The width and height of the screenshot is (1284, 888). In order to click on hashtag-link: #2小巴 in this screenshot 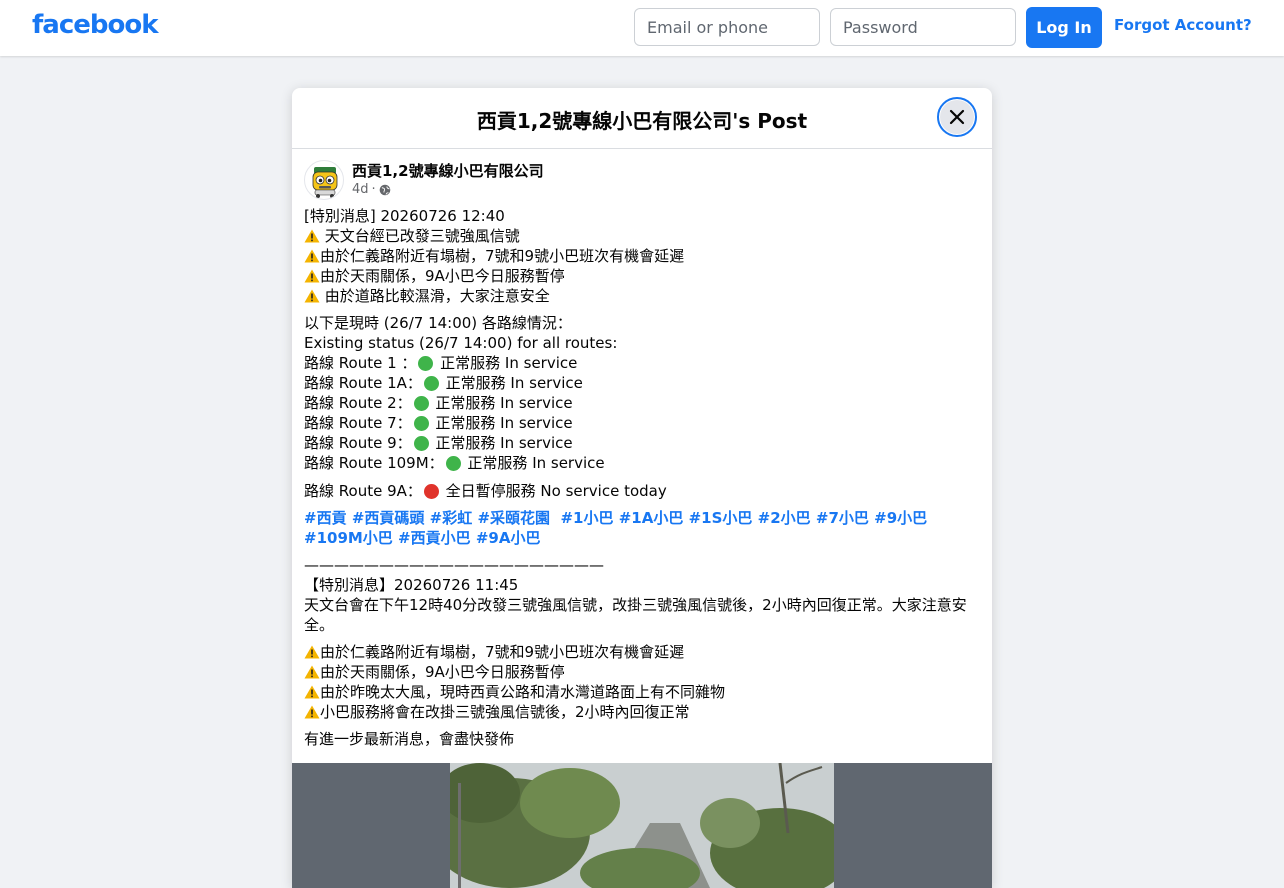, I will do `click(784, 518)`.